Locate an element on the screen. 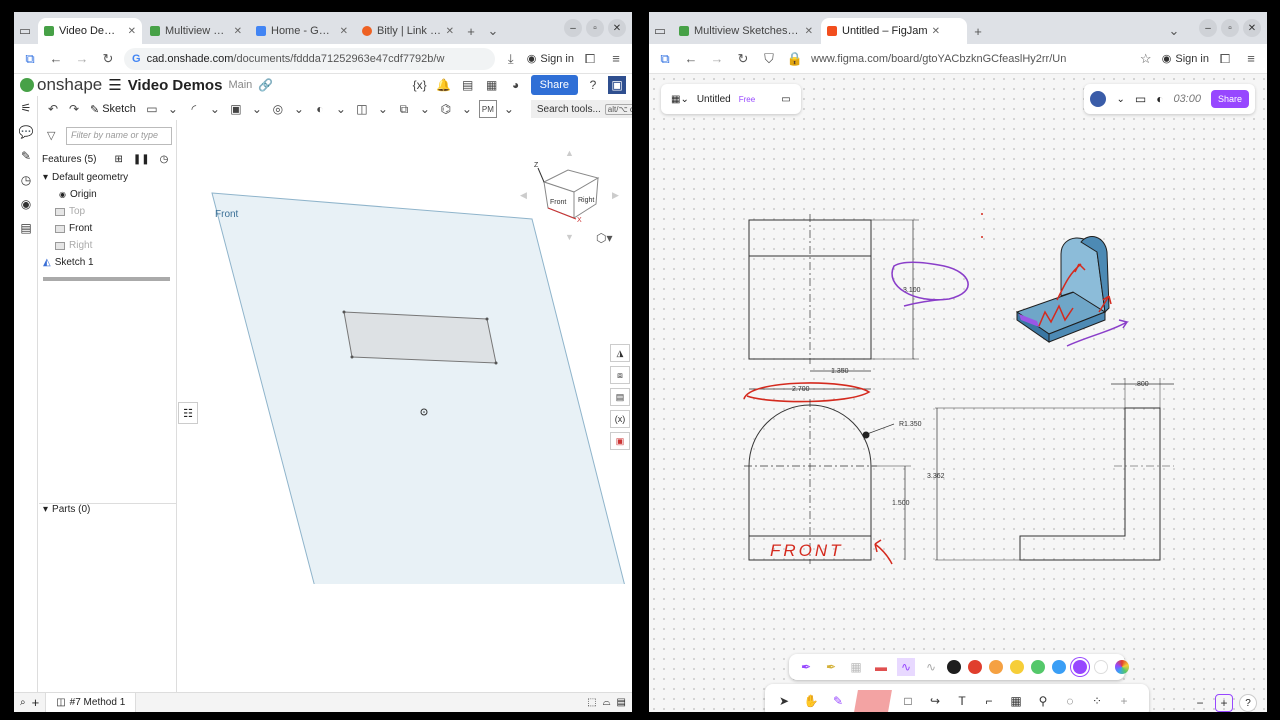  section-tool-icon: ⌐ is located at coordinates (989, 701).